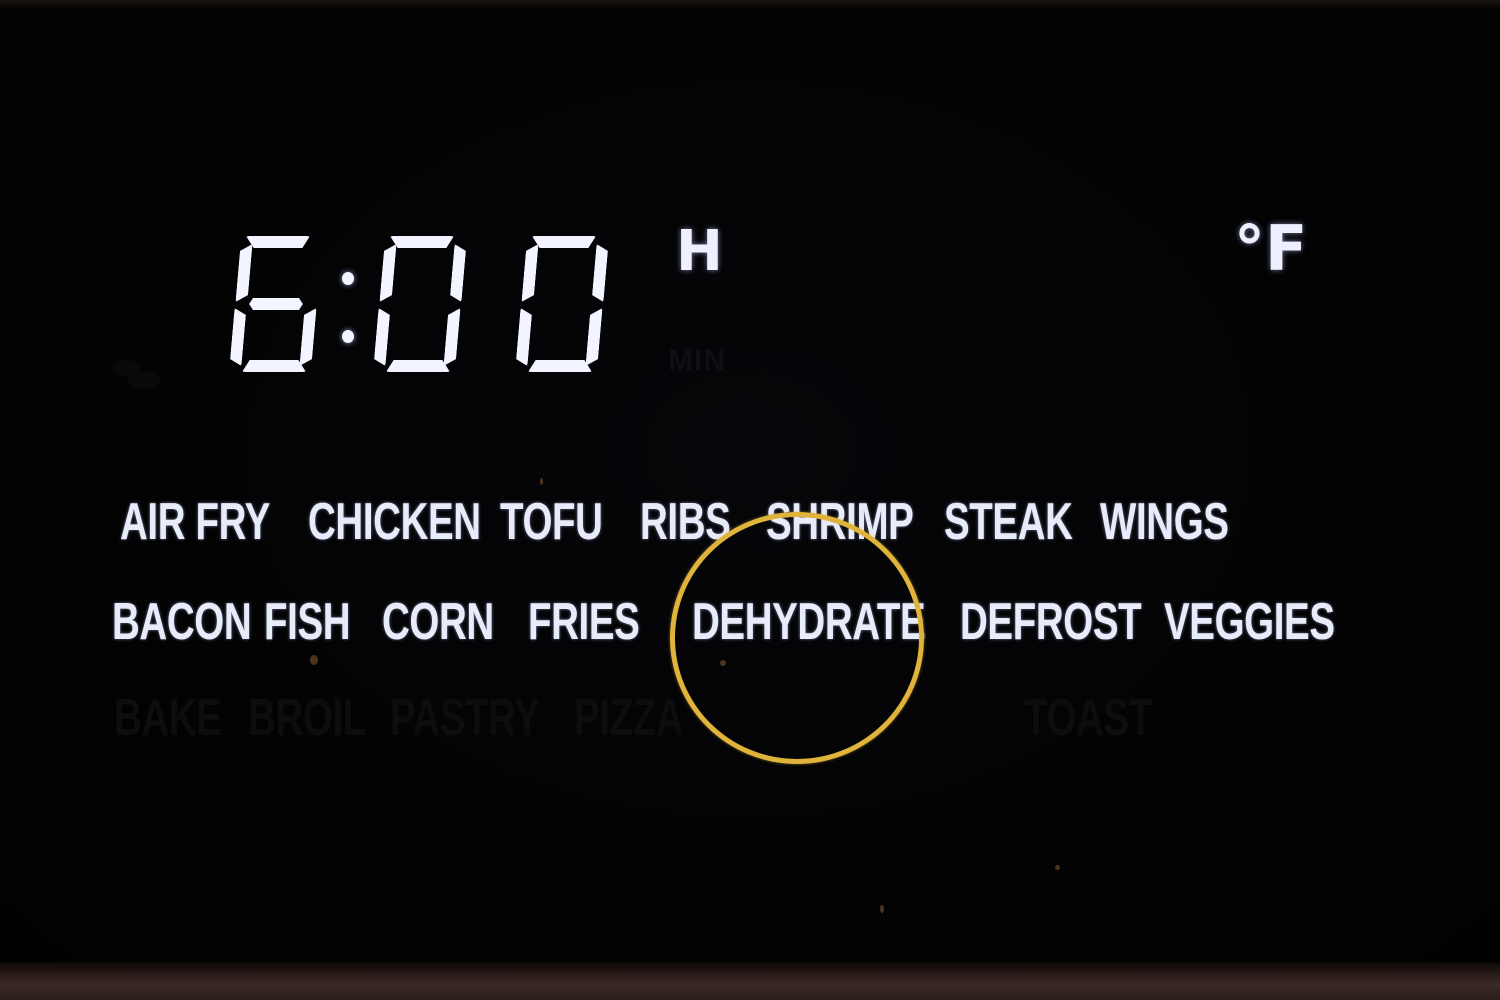 This screenshot has width=1500, height=1000. I want to click on digit-hours, so click(278, 304).